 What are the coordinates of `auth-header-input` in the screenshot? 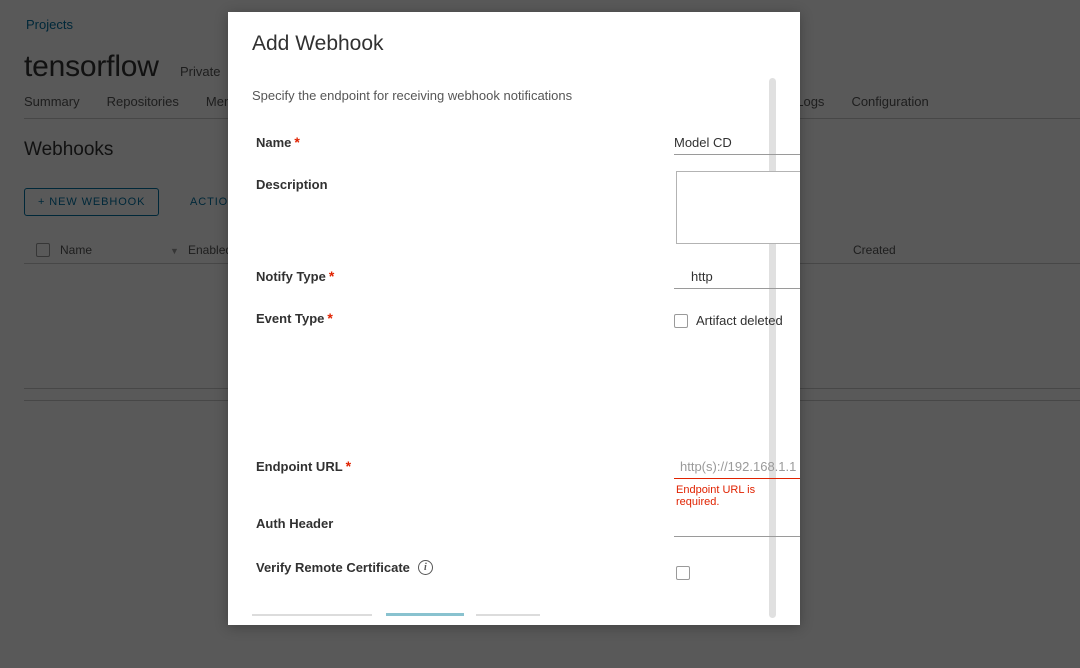 It's located at (737, 524).